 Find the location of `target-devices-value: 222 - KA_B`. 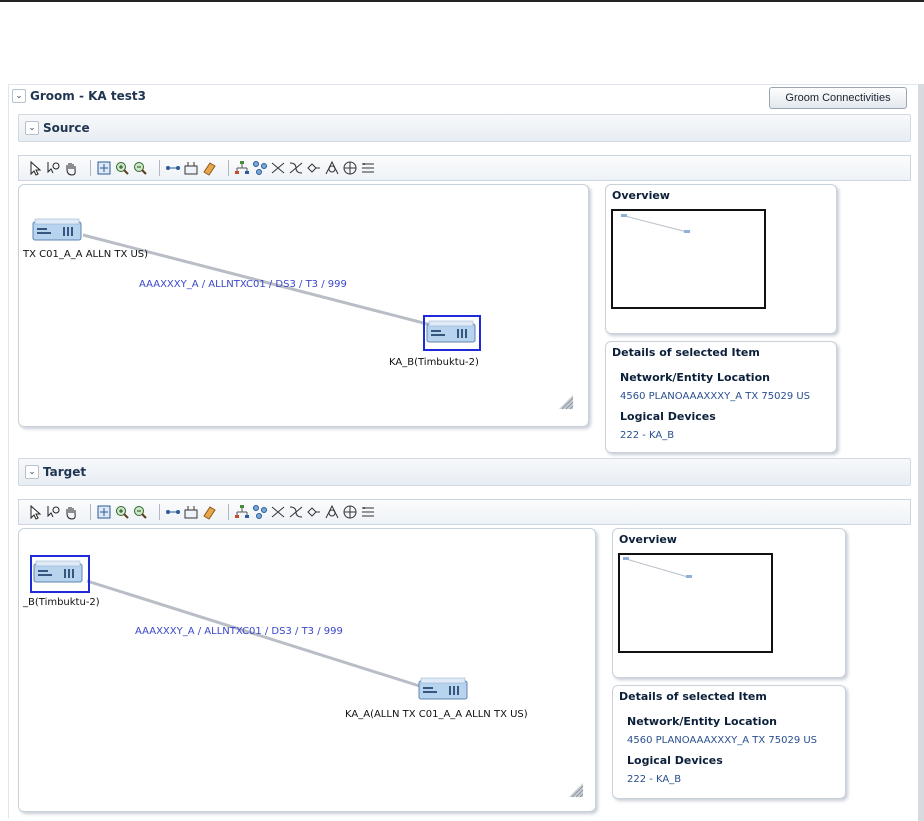

target-devices-value: 222 - KA_B is located at coordinates (654, 779).